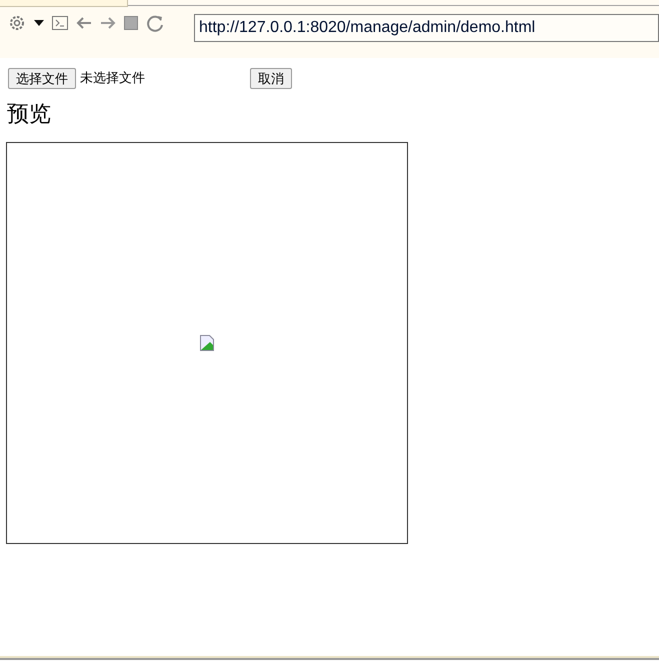  I want to click on file-status: 未选择文件, so click(113, 78).